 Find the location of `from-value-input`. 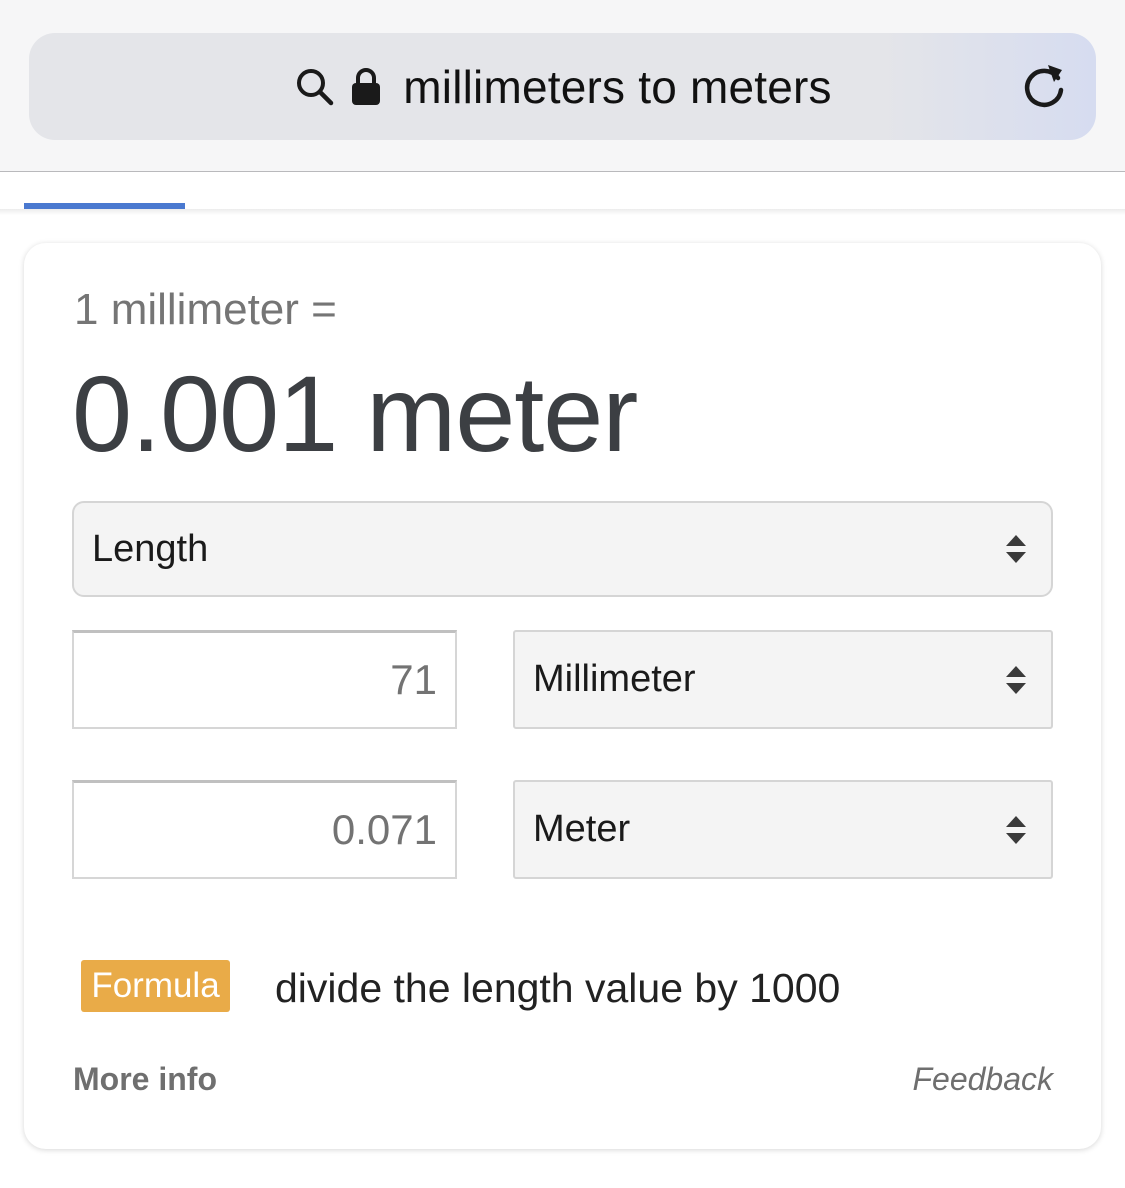

from-value-input is located at coordinates (264, 679).